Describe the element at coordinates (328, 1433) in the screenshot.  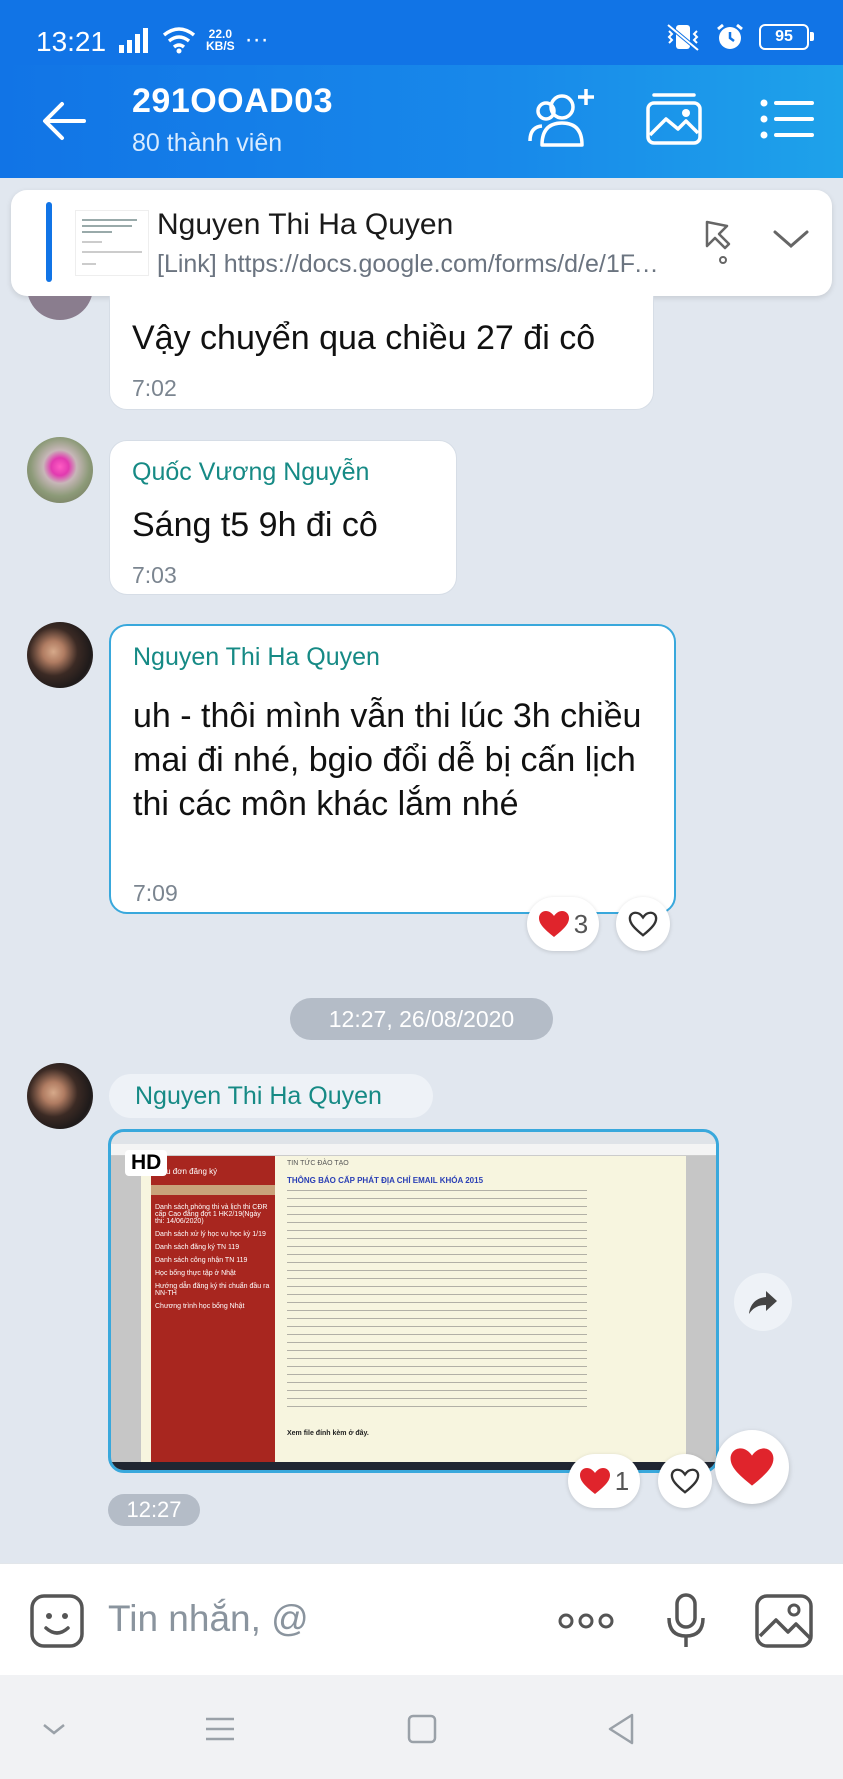
I see `screenshot-link: Xem file đính kèm ở đây.` at that location.